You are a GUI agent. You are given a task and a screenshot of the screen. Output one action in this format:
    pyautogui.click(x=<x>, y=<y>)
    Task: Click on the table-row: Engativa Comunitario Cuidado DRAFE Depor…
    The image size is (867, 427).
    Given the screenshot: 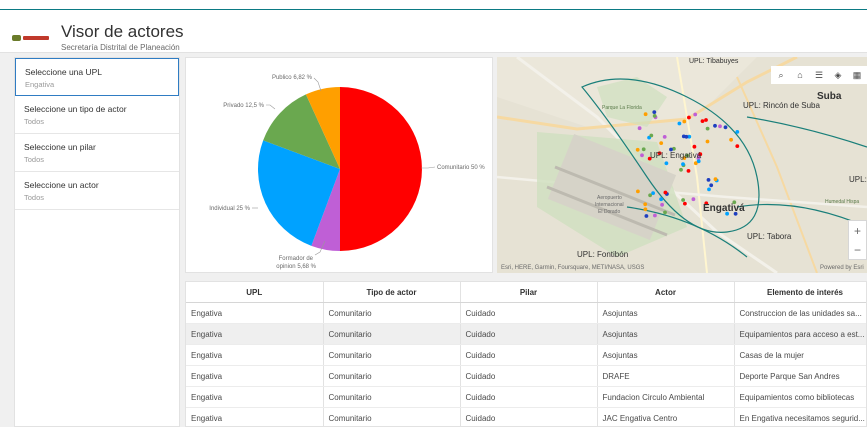 What is the action you would take?
    pyautogui.click(x=526, y=376)
    